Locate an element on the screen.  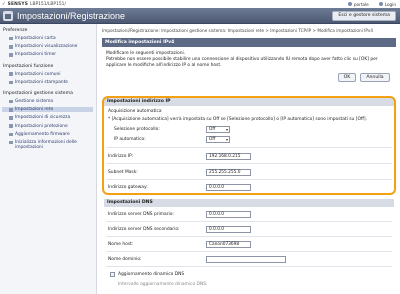
sidebar-item-paper: Impostazioni carta is located at coordinates (48, 38).